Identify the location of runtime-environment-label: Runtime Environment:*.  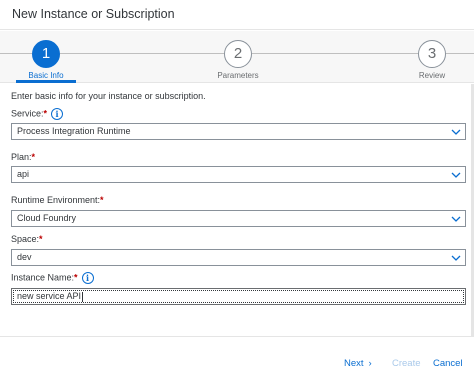
(57, 200).